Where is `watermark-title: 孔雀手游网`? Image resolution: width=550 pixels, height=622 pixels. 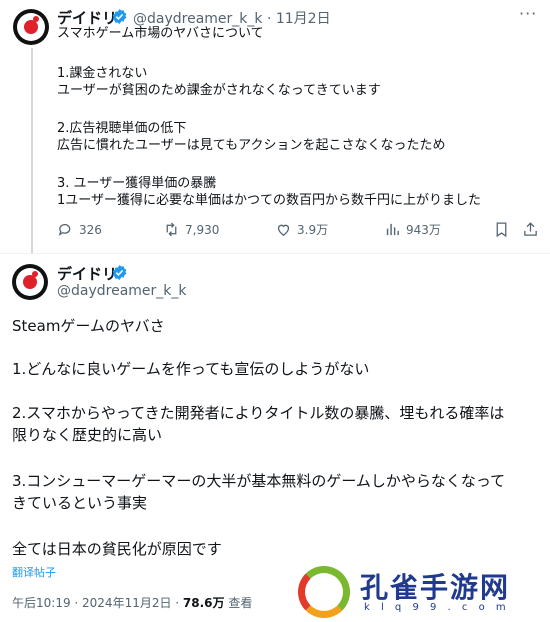
watermark-title: 孔雀手游网 is located at coordinates (435, 587).